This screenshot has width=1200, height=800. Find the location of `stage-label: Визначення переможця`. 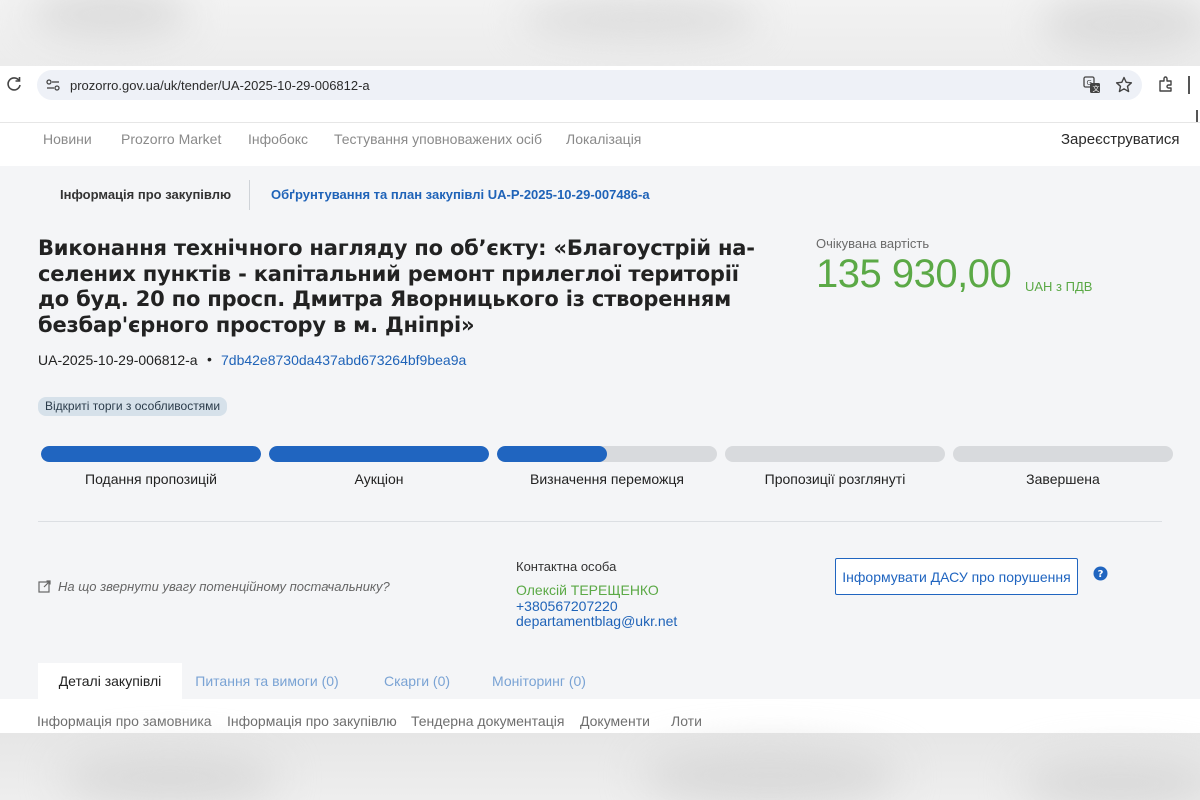

stage-label: Визначення переможця is located at coordinates (607, 479).